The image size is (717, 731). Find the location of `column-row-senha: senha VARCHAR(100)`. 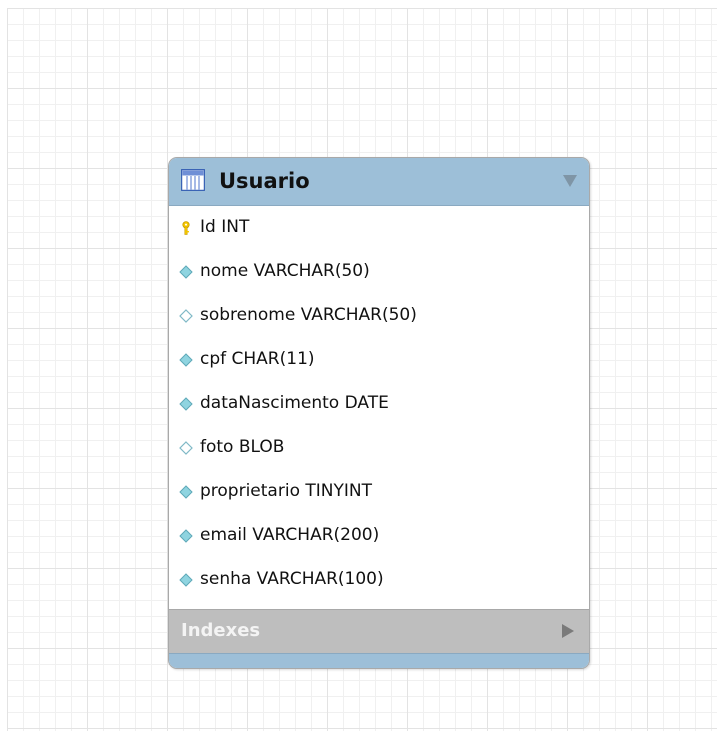

column-row-senha: senha VARCHAR(100) is located at coordinates (379, 580).